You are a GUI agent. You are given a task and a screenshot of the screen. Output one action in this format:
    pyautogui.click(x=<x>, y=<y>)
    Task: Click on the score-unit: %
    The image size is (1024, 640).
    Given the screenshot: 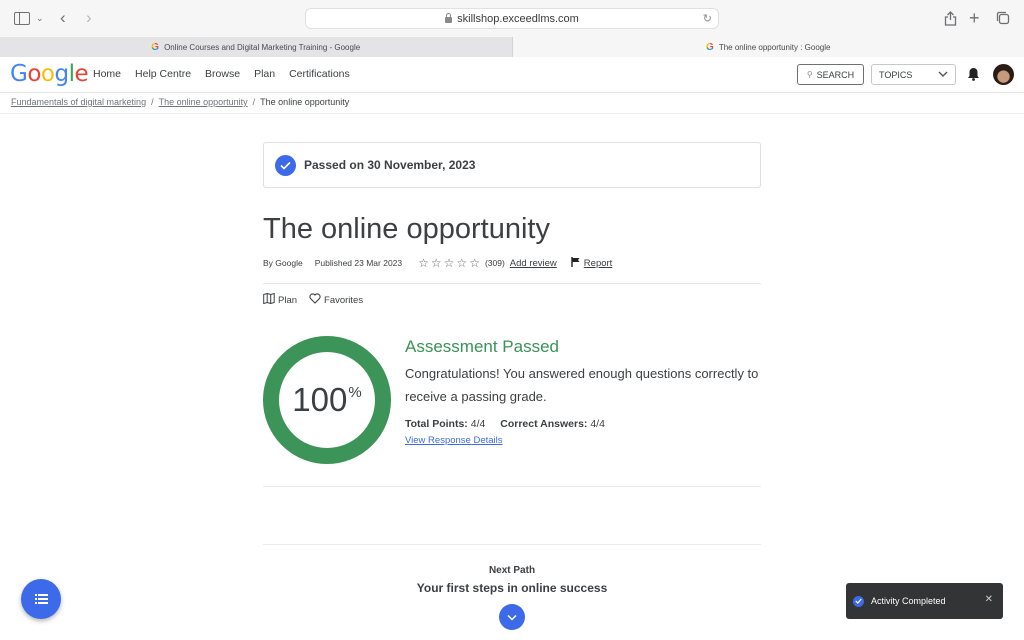 What is the action you would take?
    pyautogui.click(x=355, y=392)
    